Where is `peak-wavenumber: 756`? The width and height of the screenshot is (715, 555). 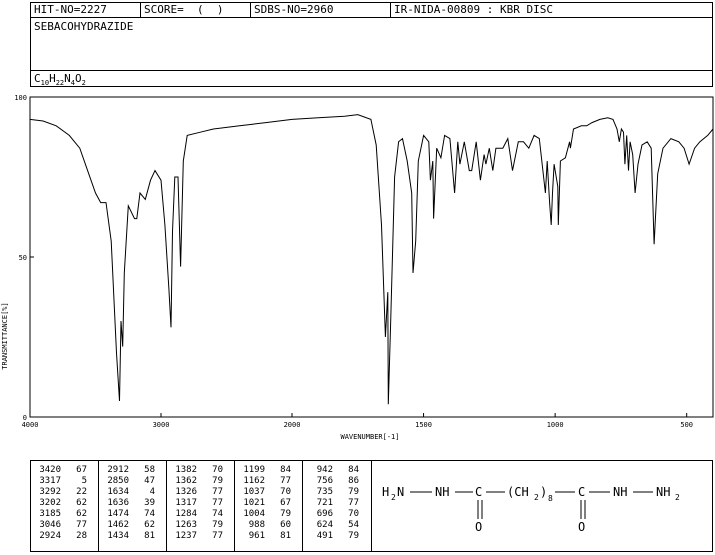 peak-wavenumber: 756 is located at coordinates (324, 481).